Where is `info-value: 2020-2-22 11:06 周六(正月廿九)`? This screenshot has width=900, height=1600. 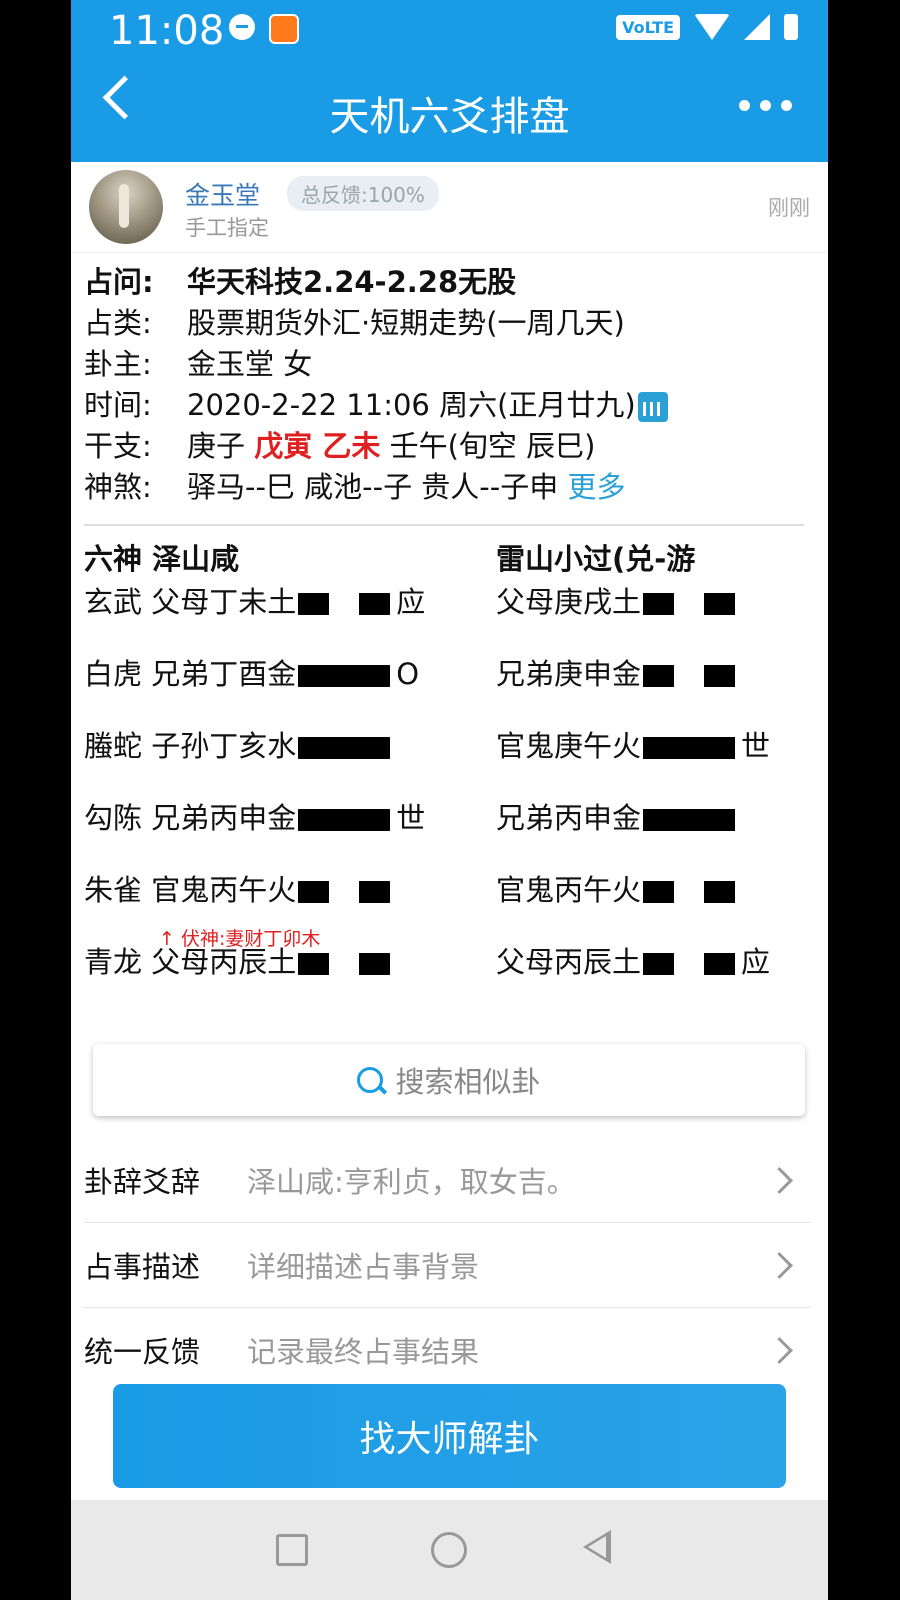
info-value: 2020-2-22 11:06 周六(正月廿九) is located at coordinates (411, 405).